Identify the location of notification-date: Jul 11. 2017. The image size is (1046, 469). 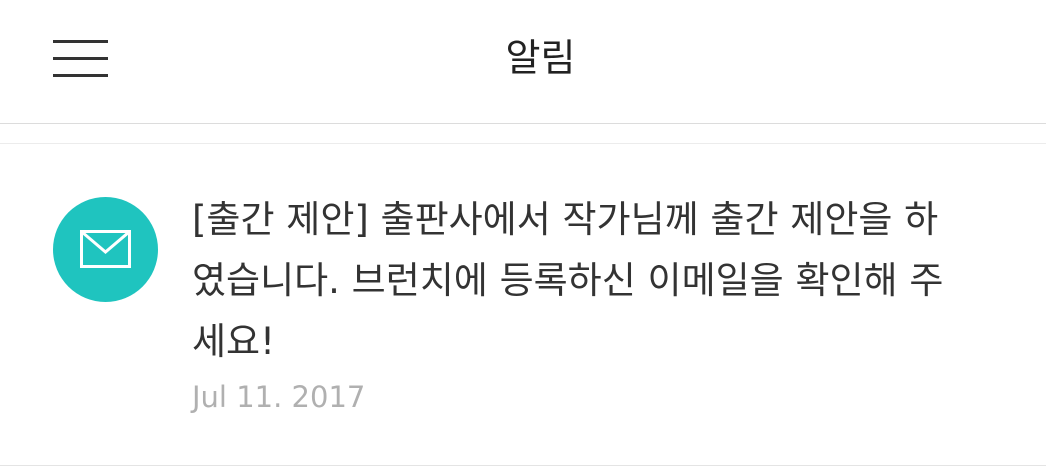
(279, 397).